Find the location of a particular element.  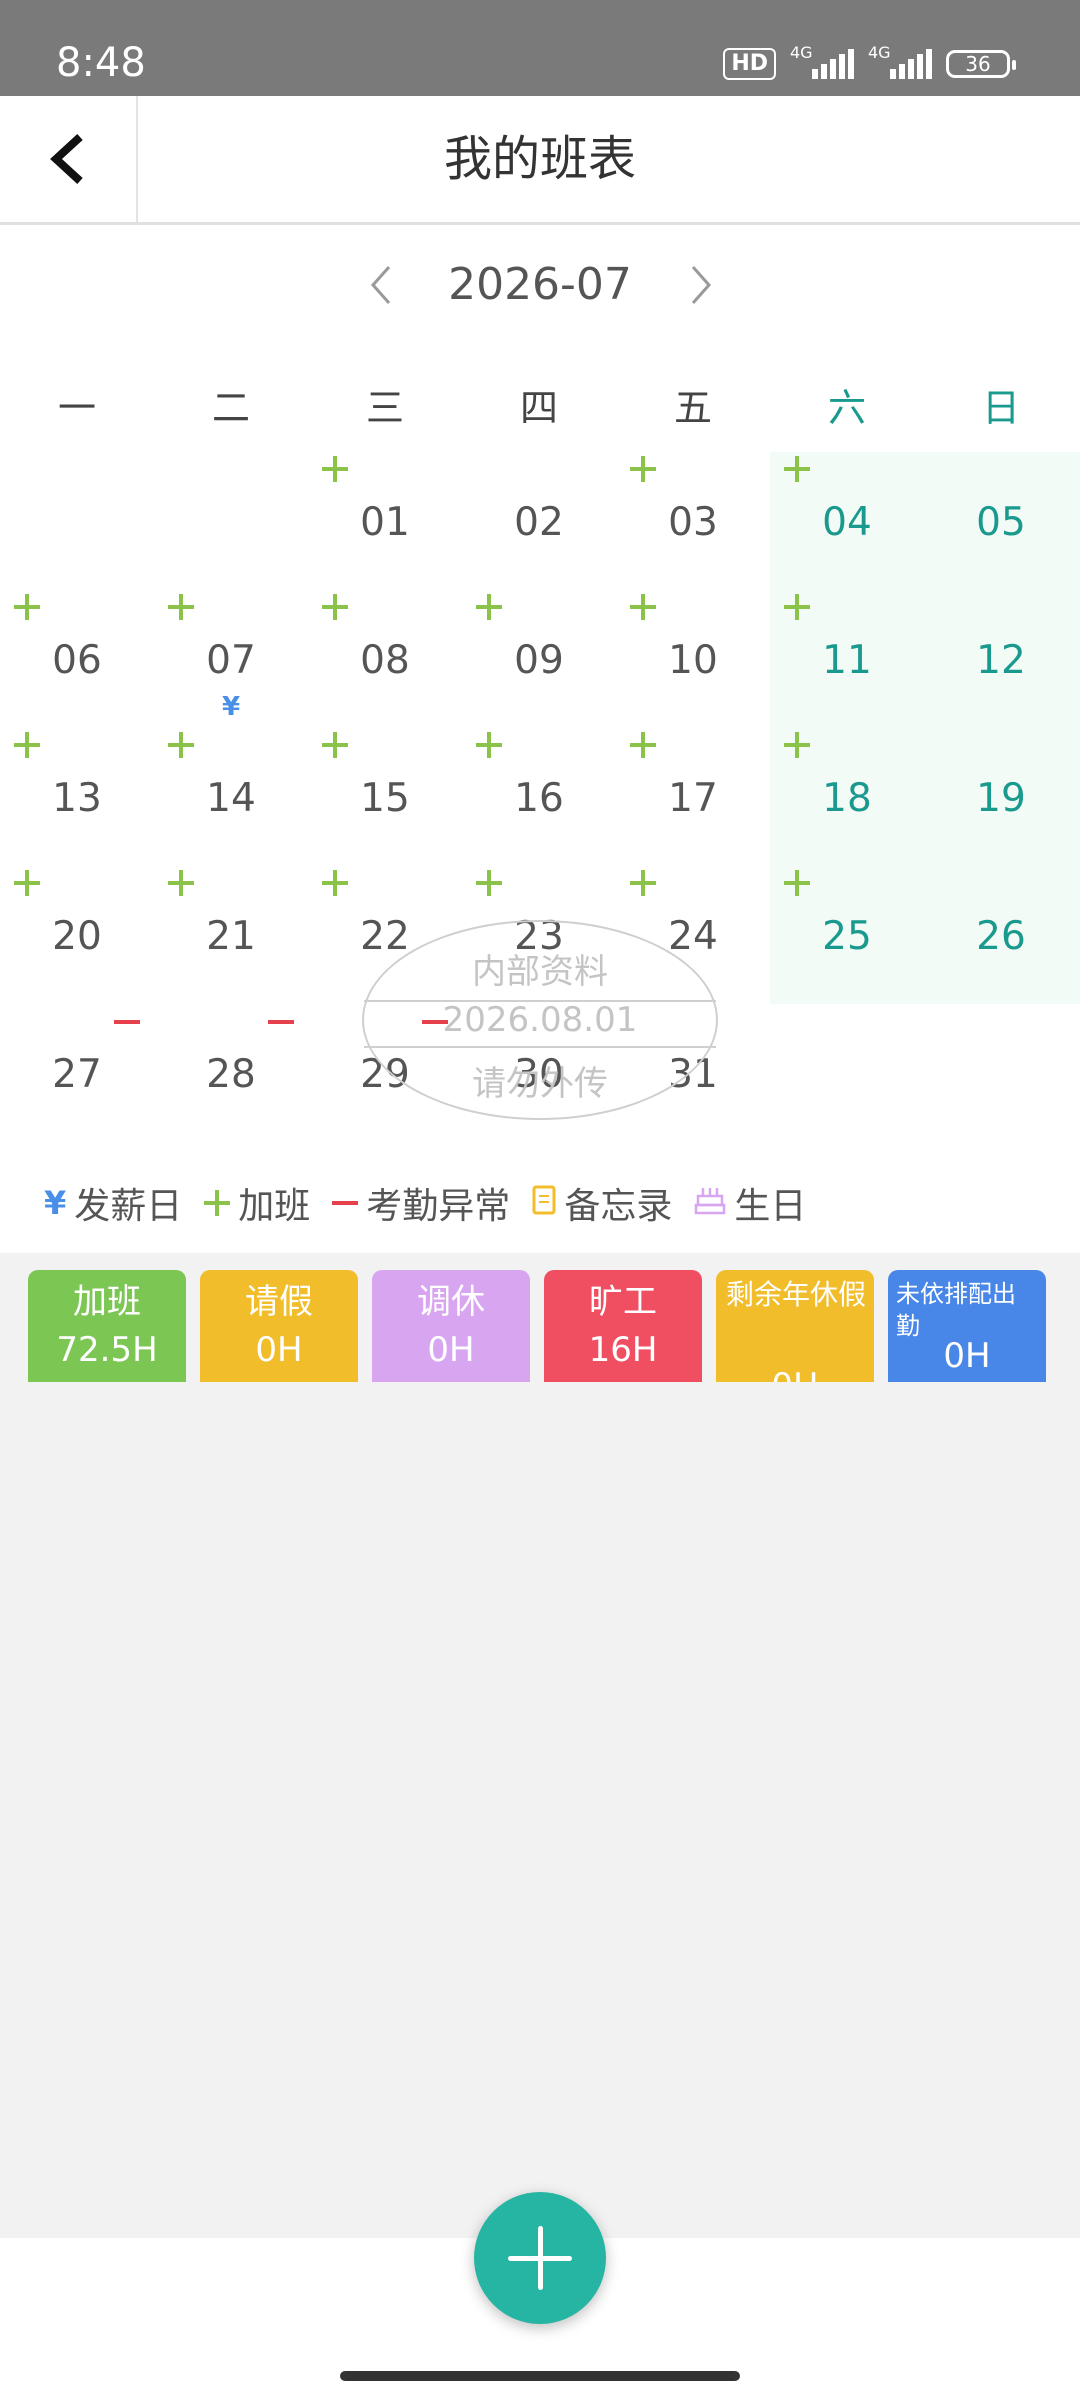

day-number: 04 is located at coordinates (847, 522).